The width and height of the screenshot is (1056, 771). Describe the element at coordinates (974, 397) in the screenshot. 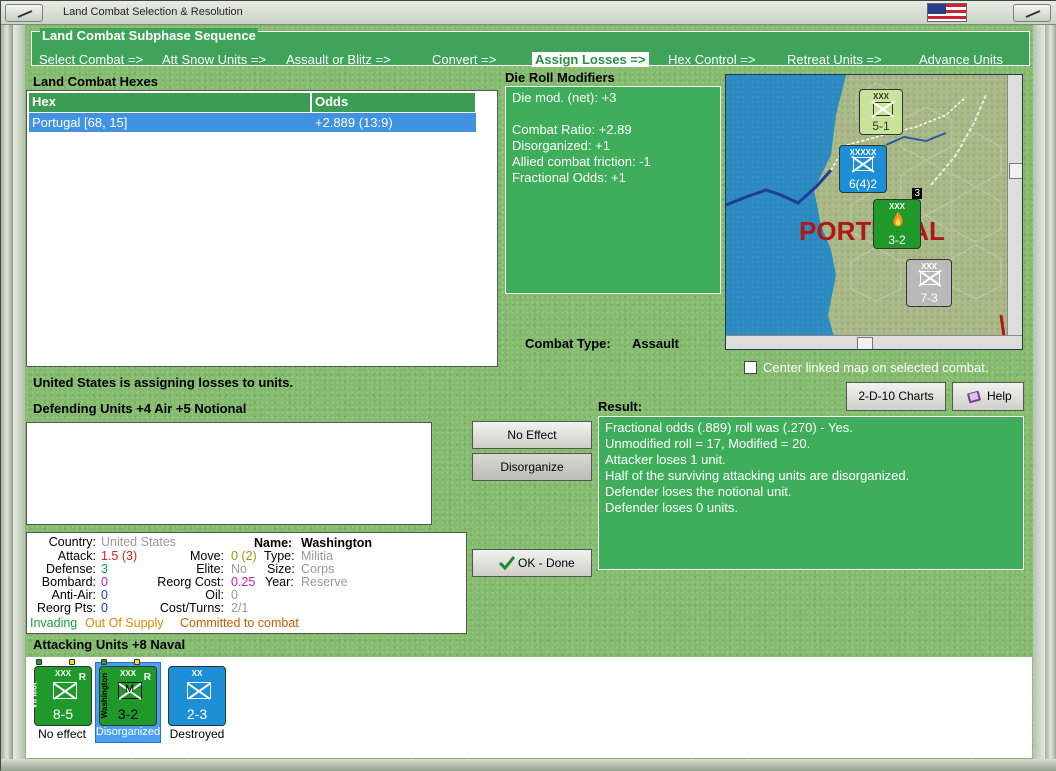

I see `help-book-icon` at that location.